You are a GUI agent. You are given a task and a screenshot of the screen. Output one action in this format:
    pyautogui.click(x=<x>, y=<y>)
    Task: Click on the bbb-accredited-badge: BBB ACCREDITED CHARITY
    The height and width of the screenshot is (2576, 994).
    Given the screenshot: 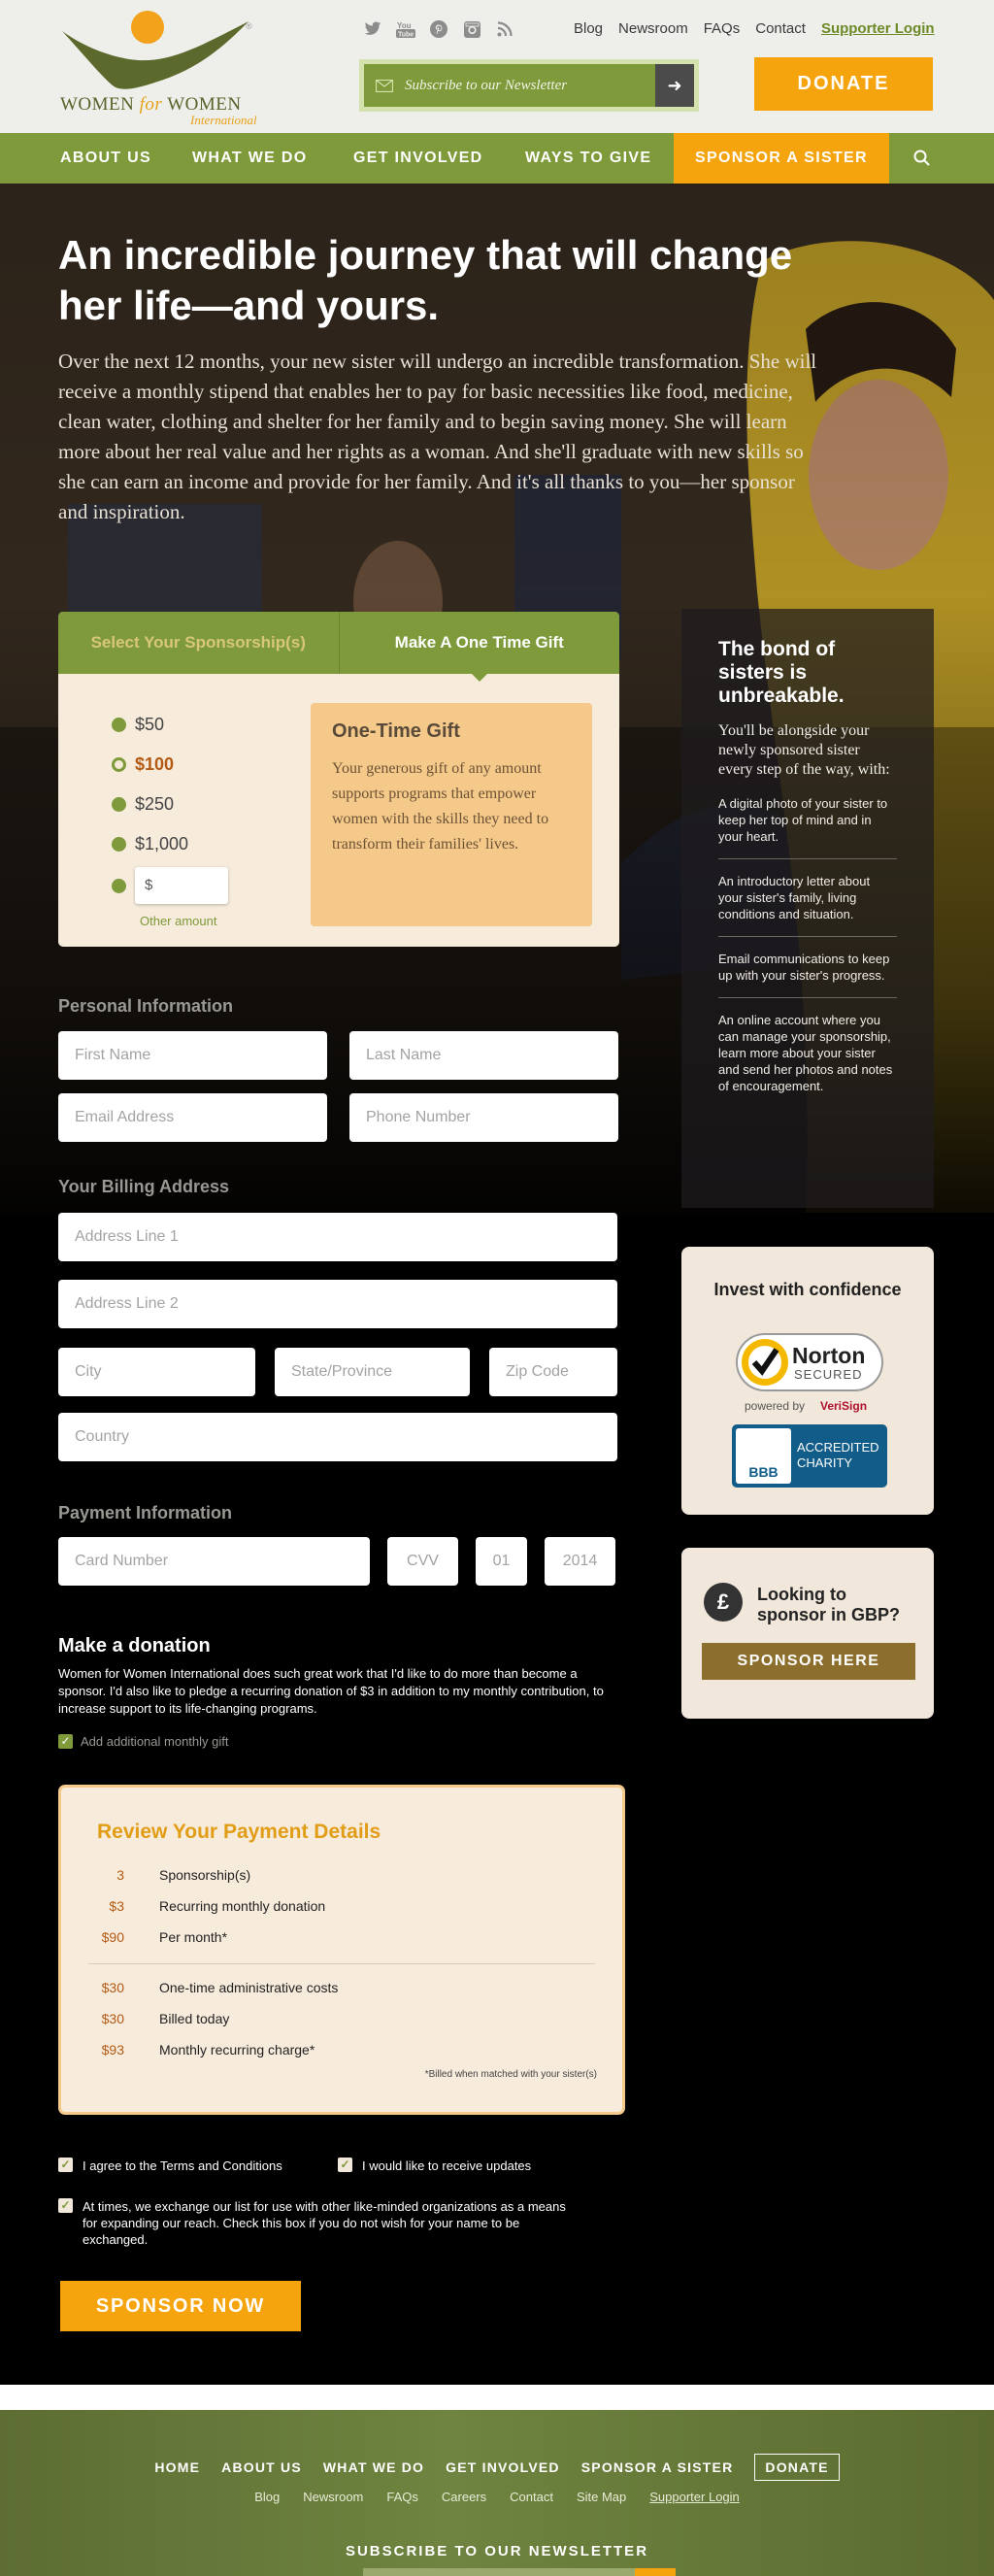 What is the action you would take?
    pyautogui.click(x=810, y=1456)
    